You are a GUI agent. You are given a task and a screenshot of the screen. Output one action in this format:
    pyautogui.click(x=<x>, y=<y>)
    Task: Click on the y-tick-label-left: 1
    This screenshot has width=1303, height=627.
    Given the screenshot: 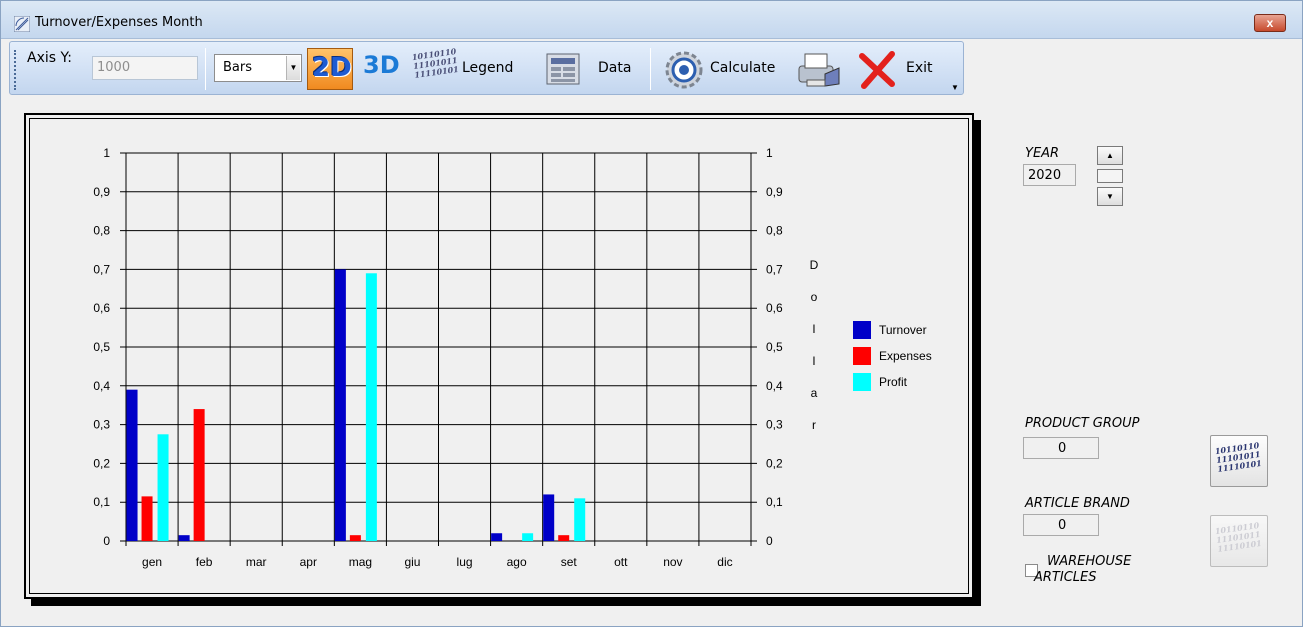 What is the action you would take?
    pyautogui.click(x=106, y=153)
    